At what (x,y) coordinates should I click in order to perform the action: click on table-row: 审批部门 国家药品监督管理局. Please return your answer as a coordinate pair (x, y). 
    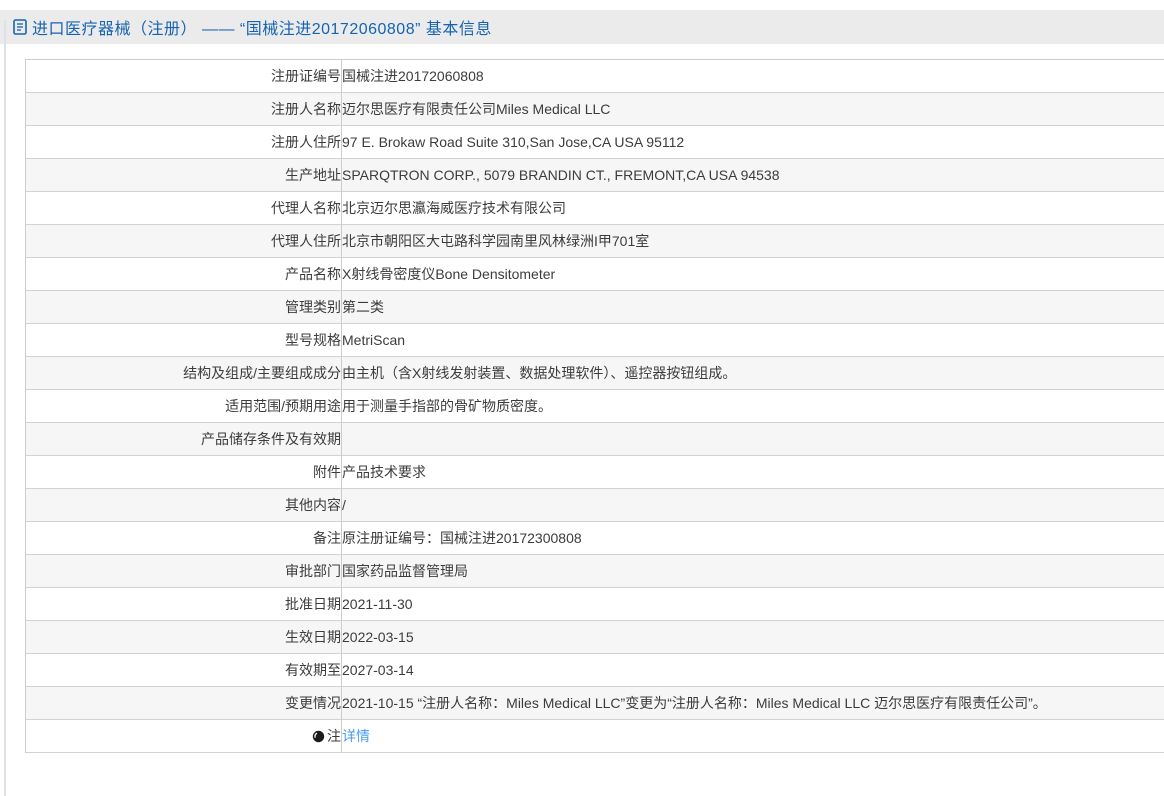
    Looking at the image, I should click on (595, 571).